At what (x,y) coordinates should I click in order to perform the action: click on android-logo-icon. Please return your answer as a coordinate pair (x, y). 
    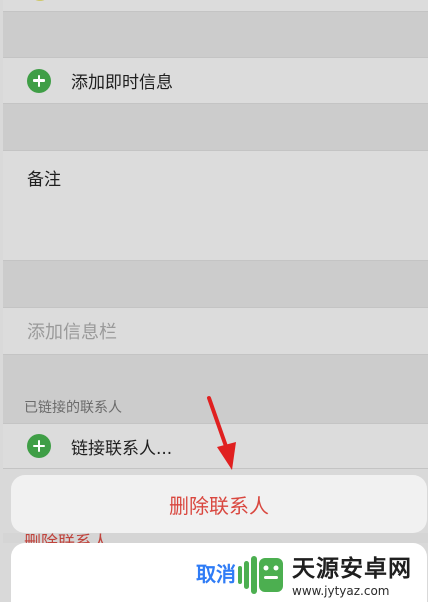
    Looking at the image, I should click on (261, 573).